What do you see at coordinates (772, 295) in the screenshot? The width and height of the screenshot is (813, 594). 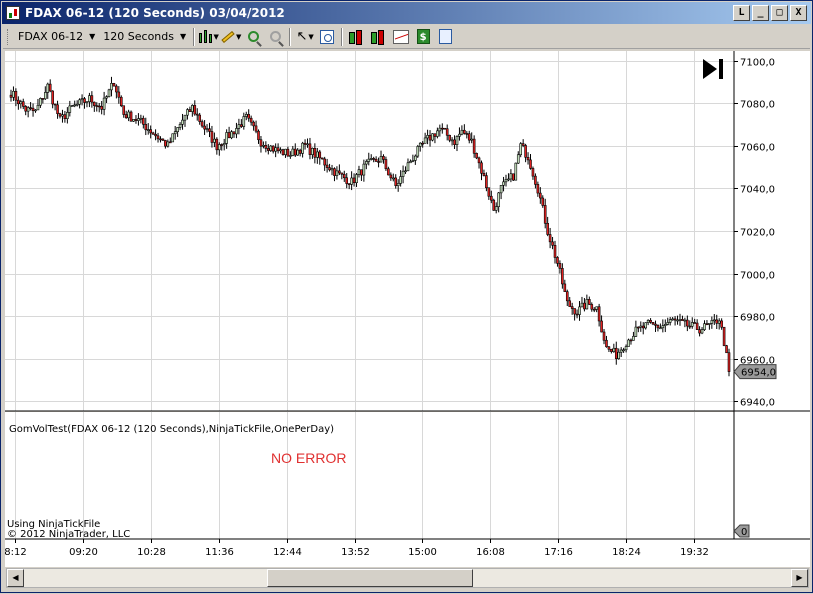 I see `price-axis-panel` at bounding box center [772, 295].